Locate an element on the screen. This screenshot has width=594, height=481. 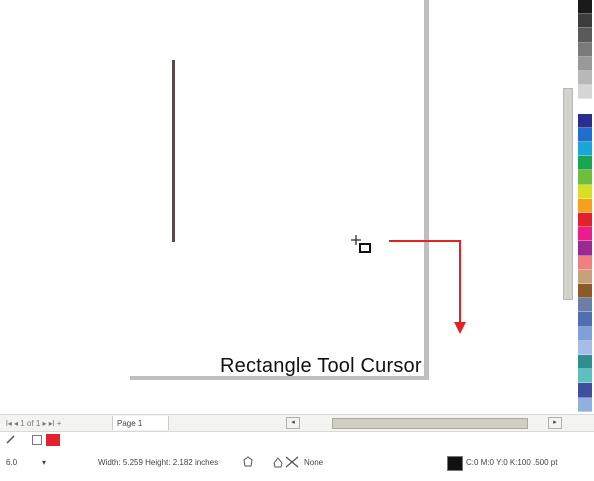
bucket-icon is located at coordinates (248, 462).